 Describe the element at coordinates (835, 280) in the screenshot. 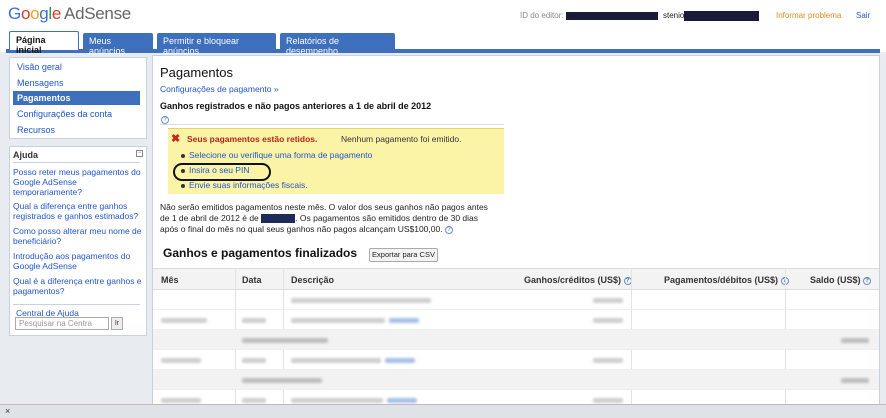

I see `col-balance-label: Saldo (US$)` at that location.